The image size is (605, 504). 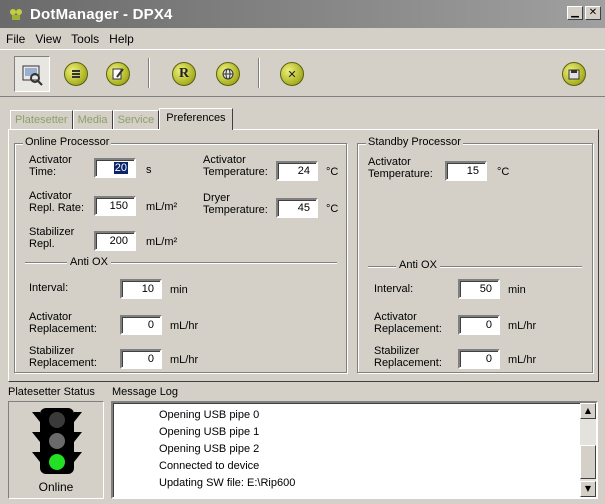 What do you see at coordinates (141, 359) in the screenshot?
I see `stabilizer-replacement-input: 0` at bounding box center [141, 359].